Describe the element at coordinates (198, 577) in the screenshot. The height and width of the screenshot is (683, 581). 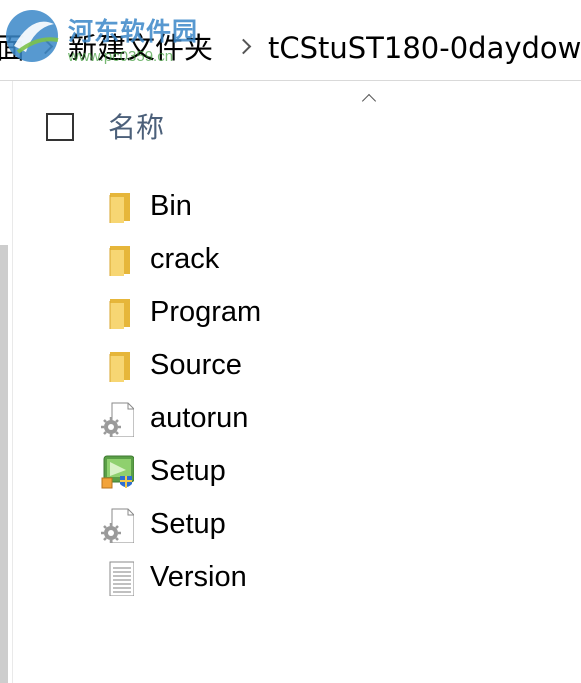
I see `file-name: Version` at that location.